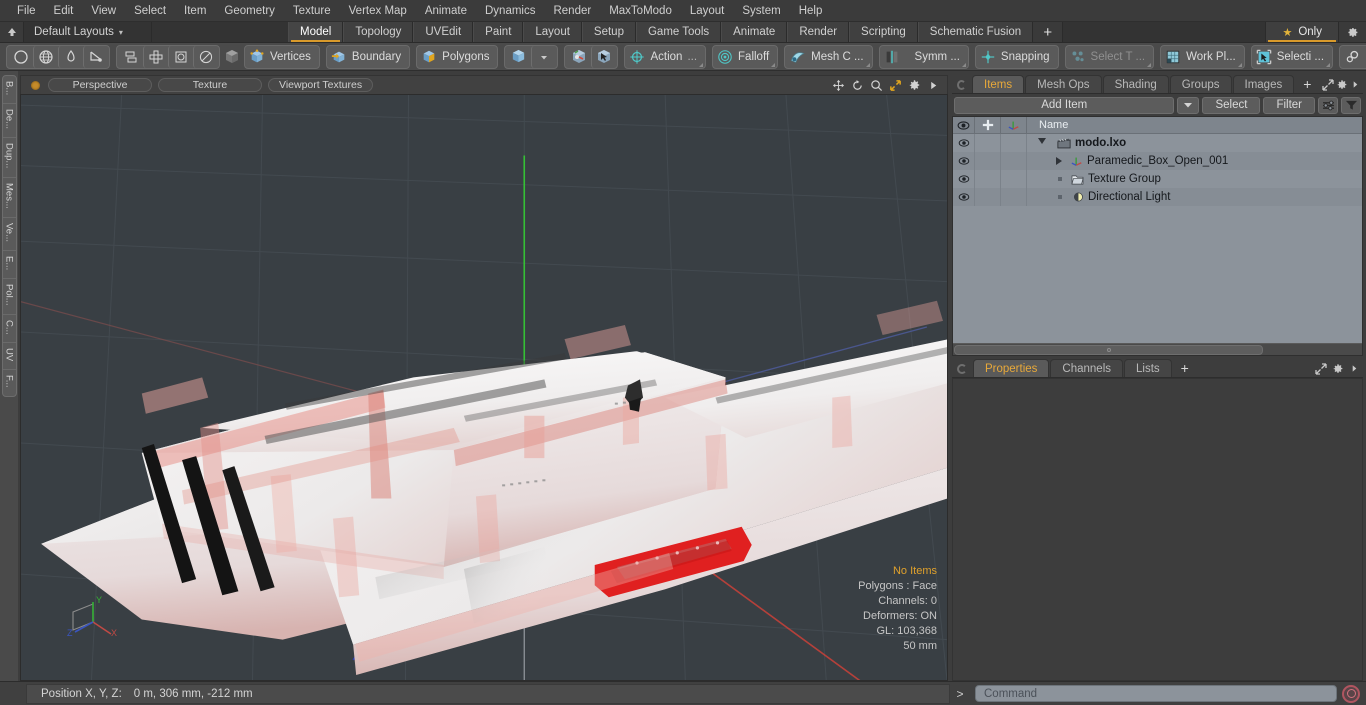 The image size is (1366, 705). I want to click on layout-tab-topology: Topology, so click(378, 32).